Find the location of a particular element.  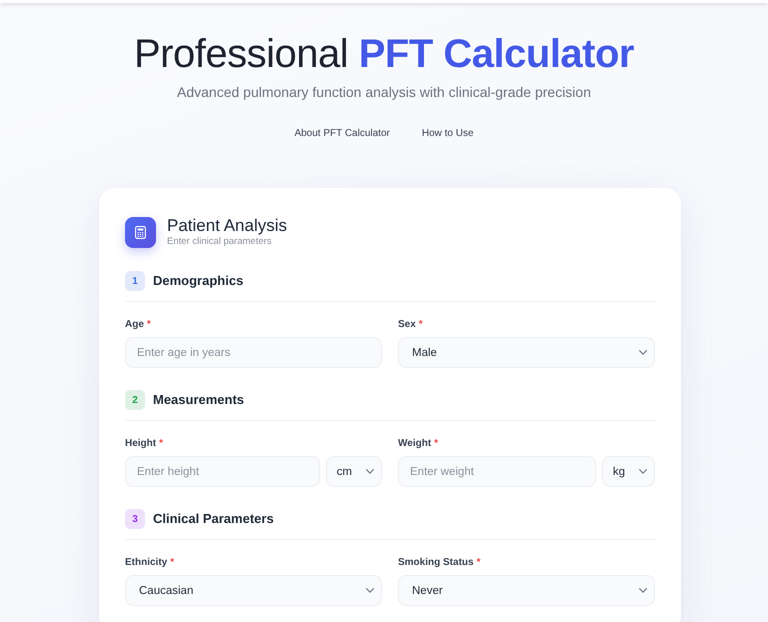

dropdown: Caucasian is located at coordinates (253, 590).